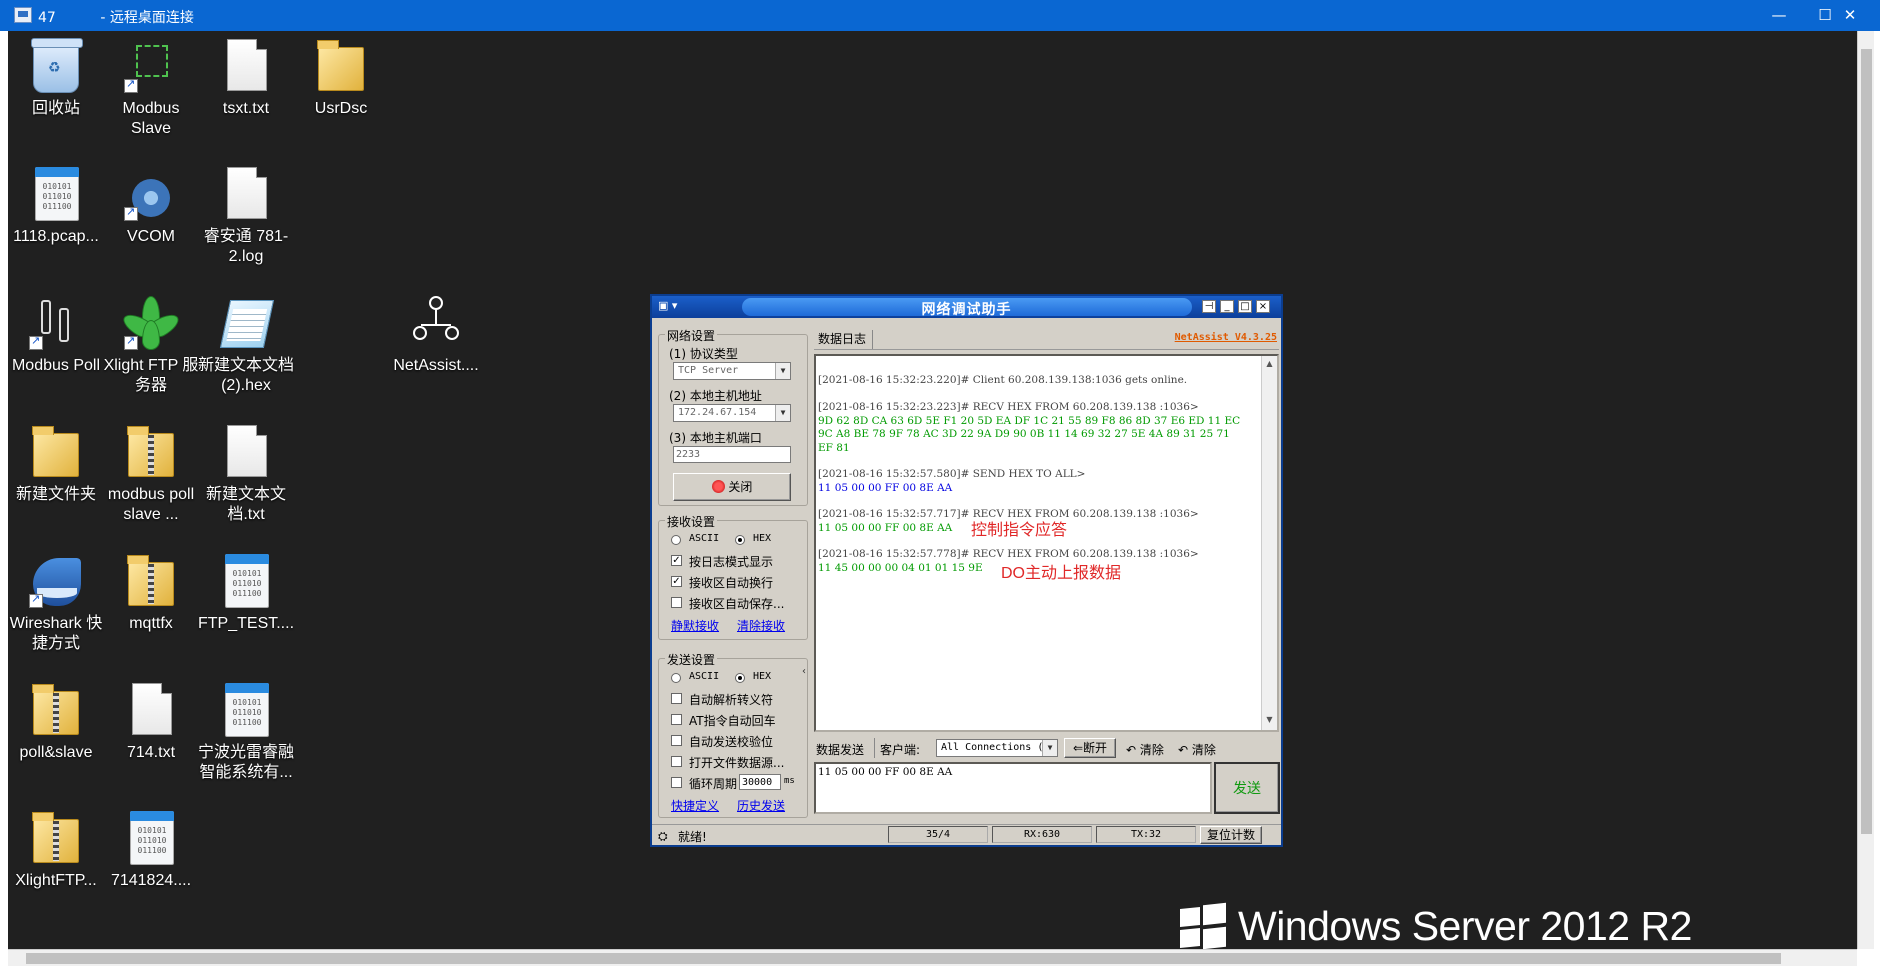 The height and width of the screenshot is (975, 1880). Describe the element at coordinates (1269, 363) in the screenshot. I see `scroll-up-icon: ▲` at that location.